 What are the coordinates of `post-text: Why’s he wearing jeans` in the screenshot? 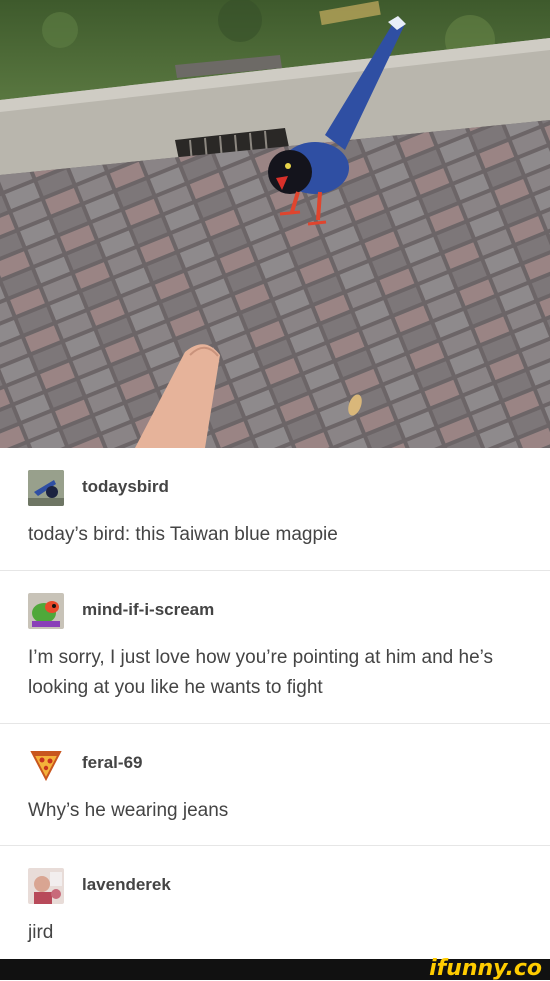 It's located at (128, 810).